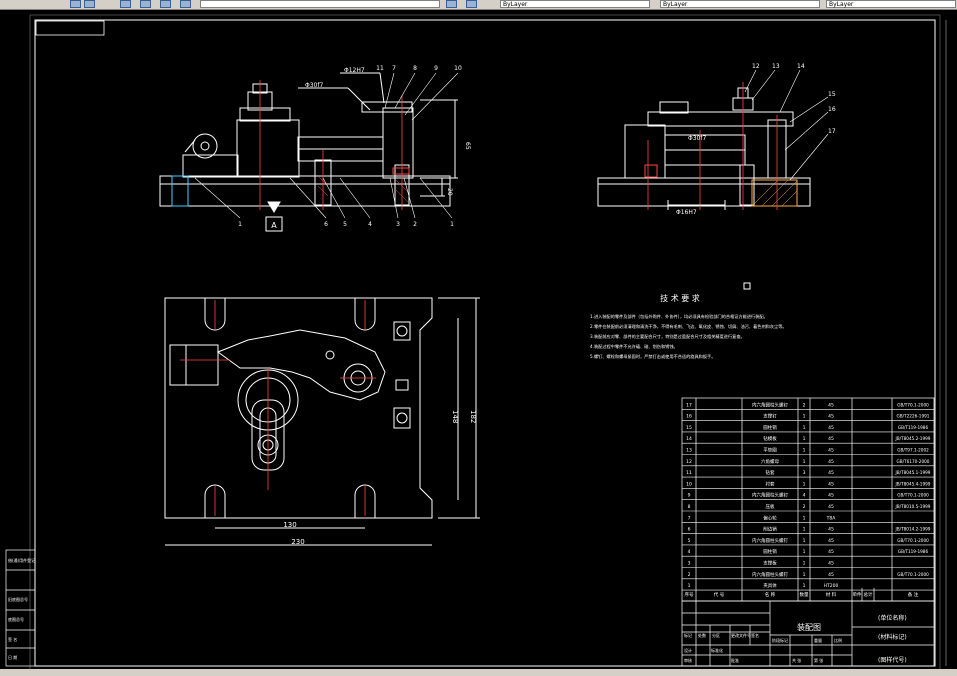  What do you see at coordinates (913, 472) in the screenshot?
I see `bom-cell: JB/T8045.1-1999` at bounding box center [913, 472].